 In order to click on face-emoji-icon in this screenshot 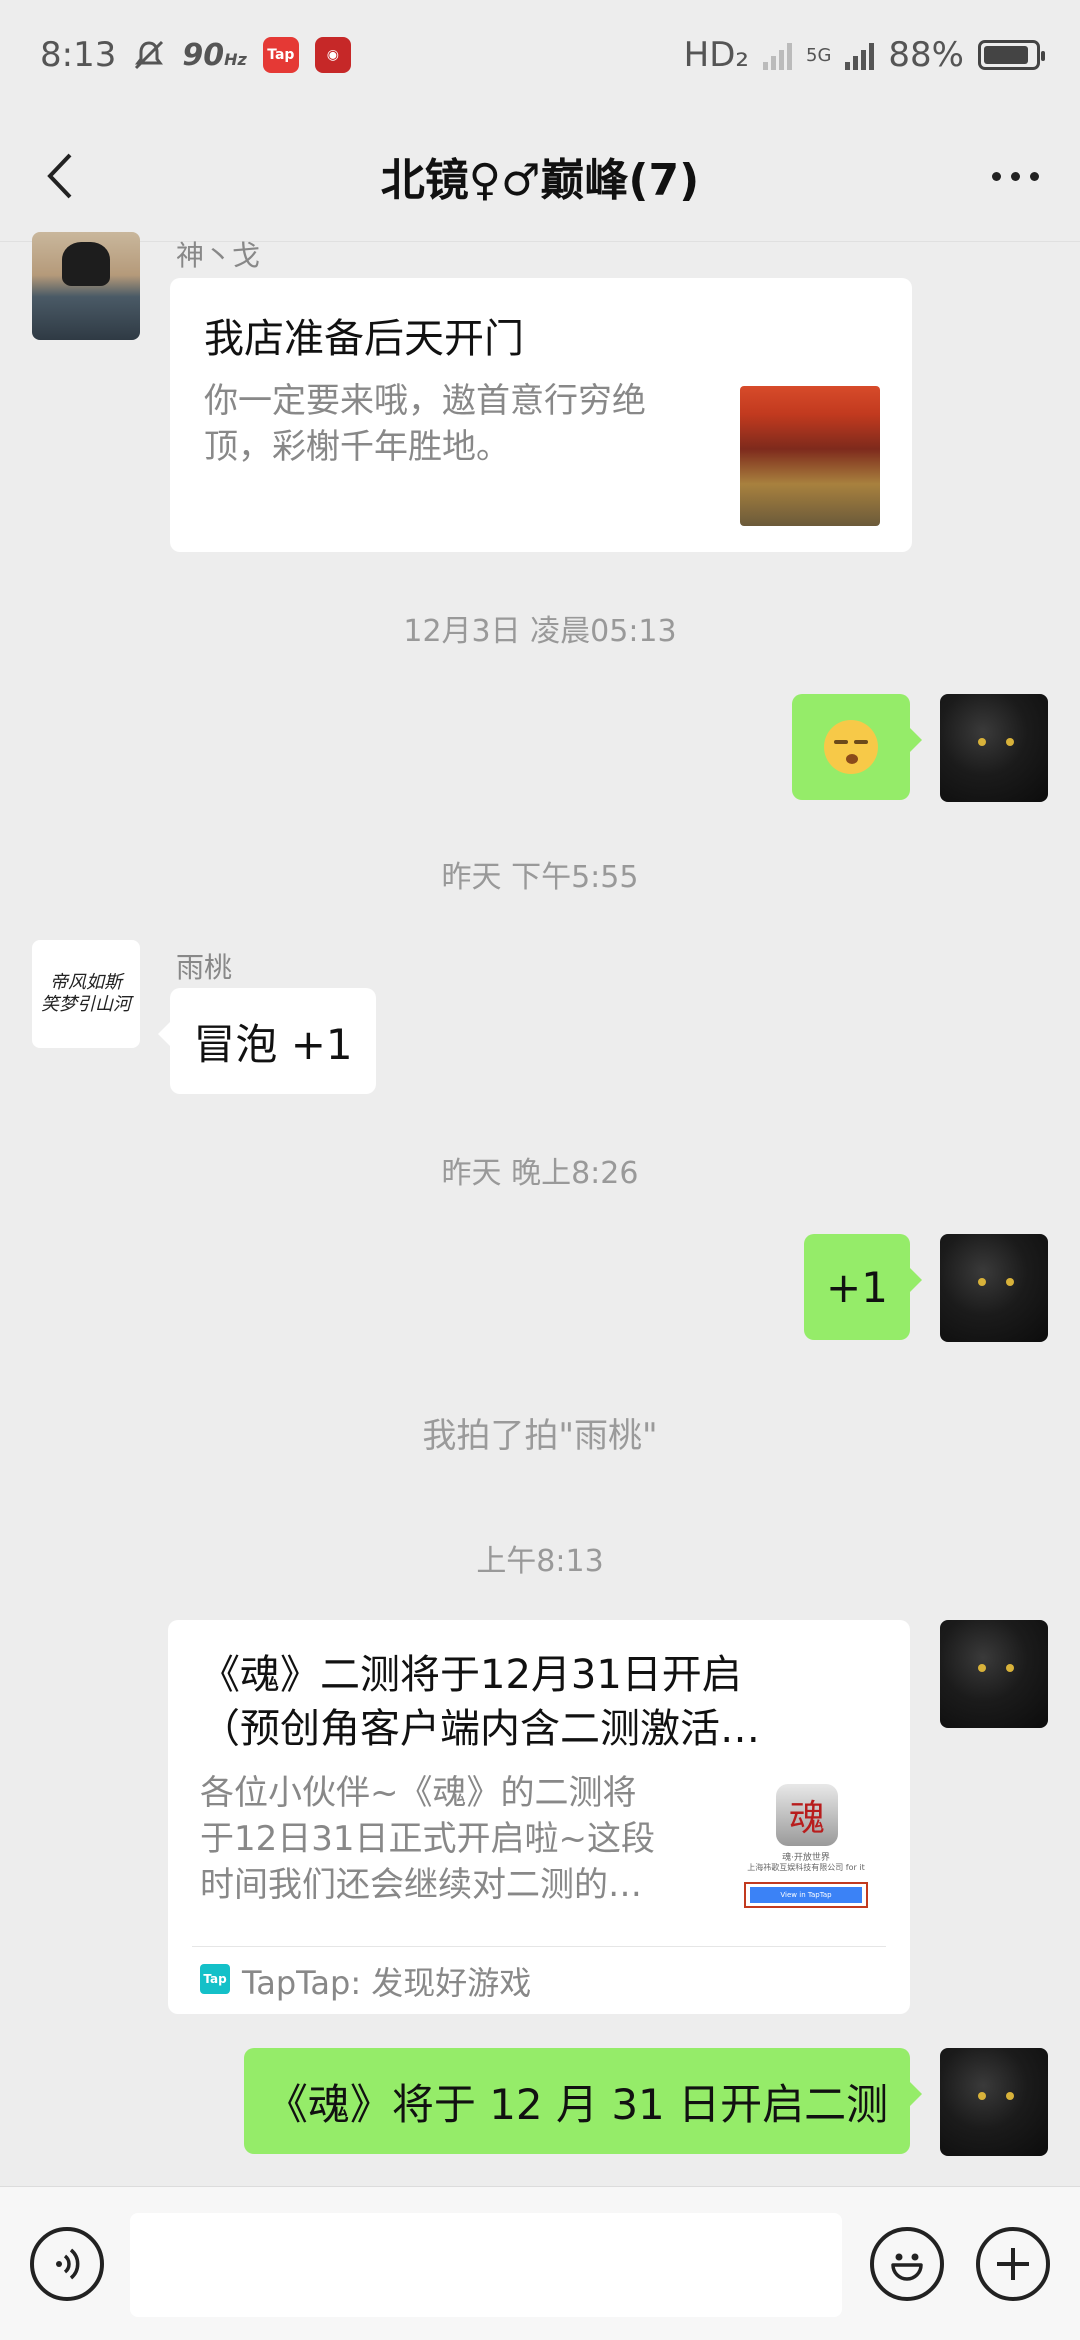, I will do `click(851, 747)`.